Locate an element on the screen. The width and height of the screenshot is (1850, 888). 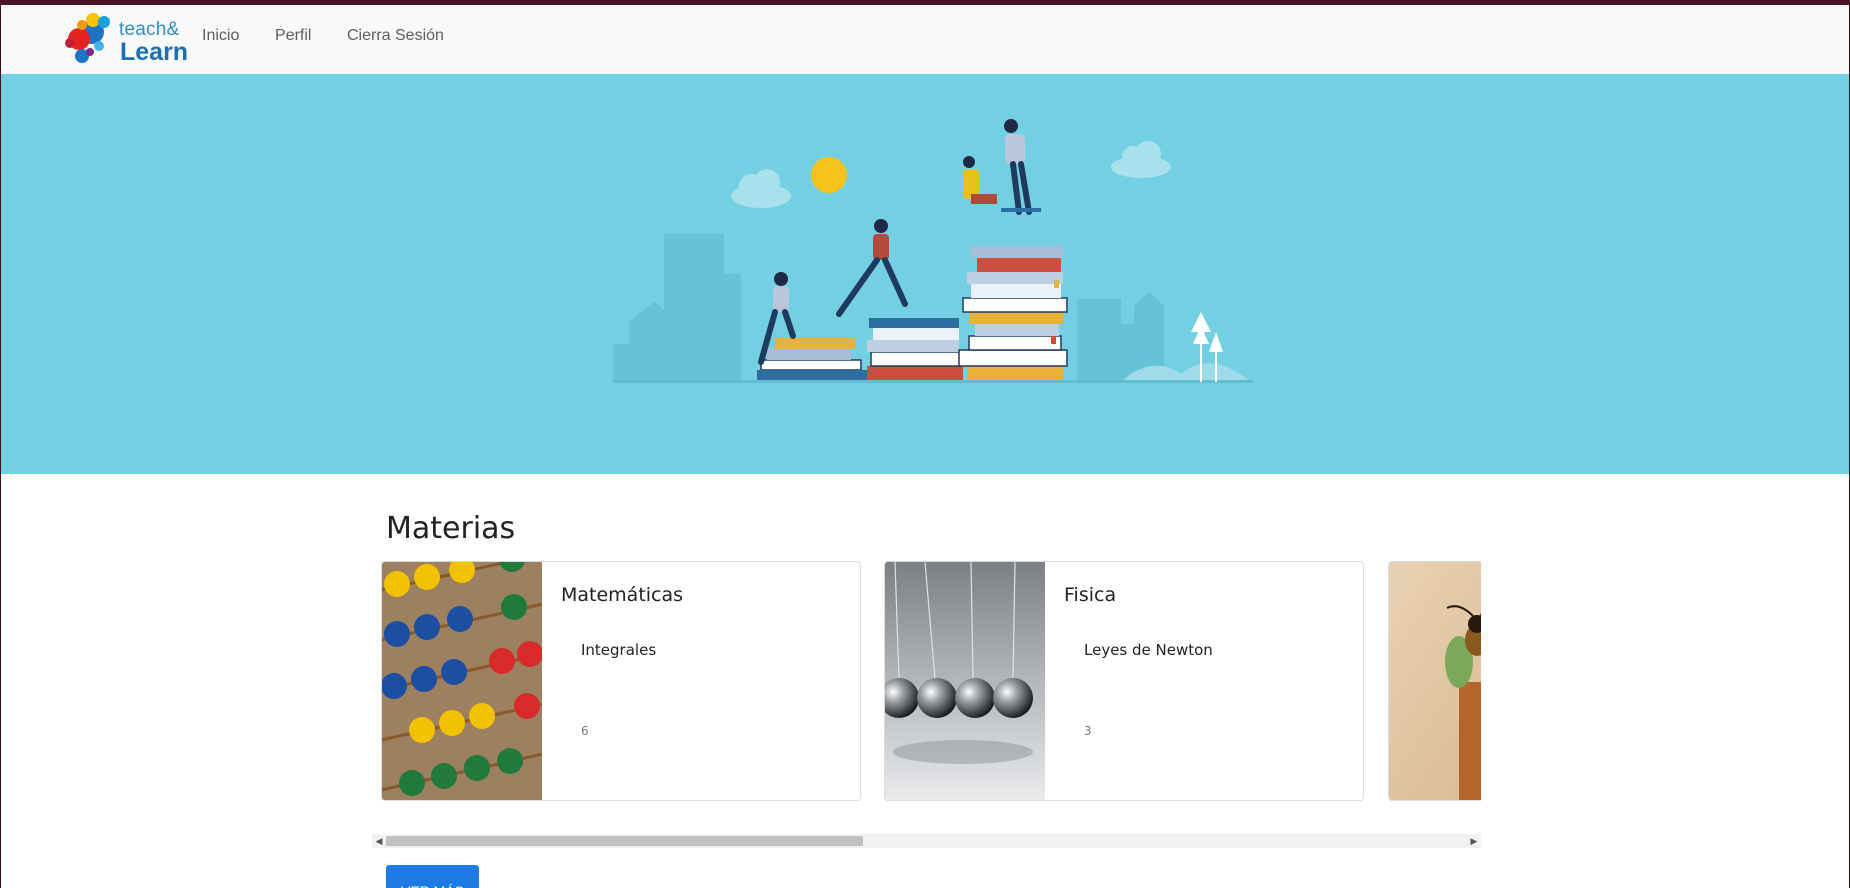
ver-mas-button: VER MÁS is located at coordinates (432, 876).